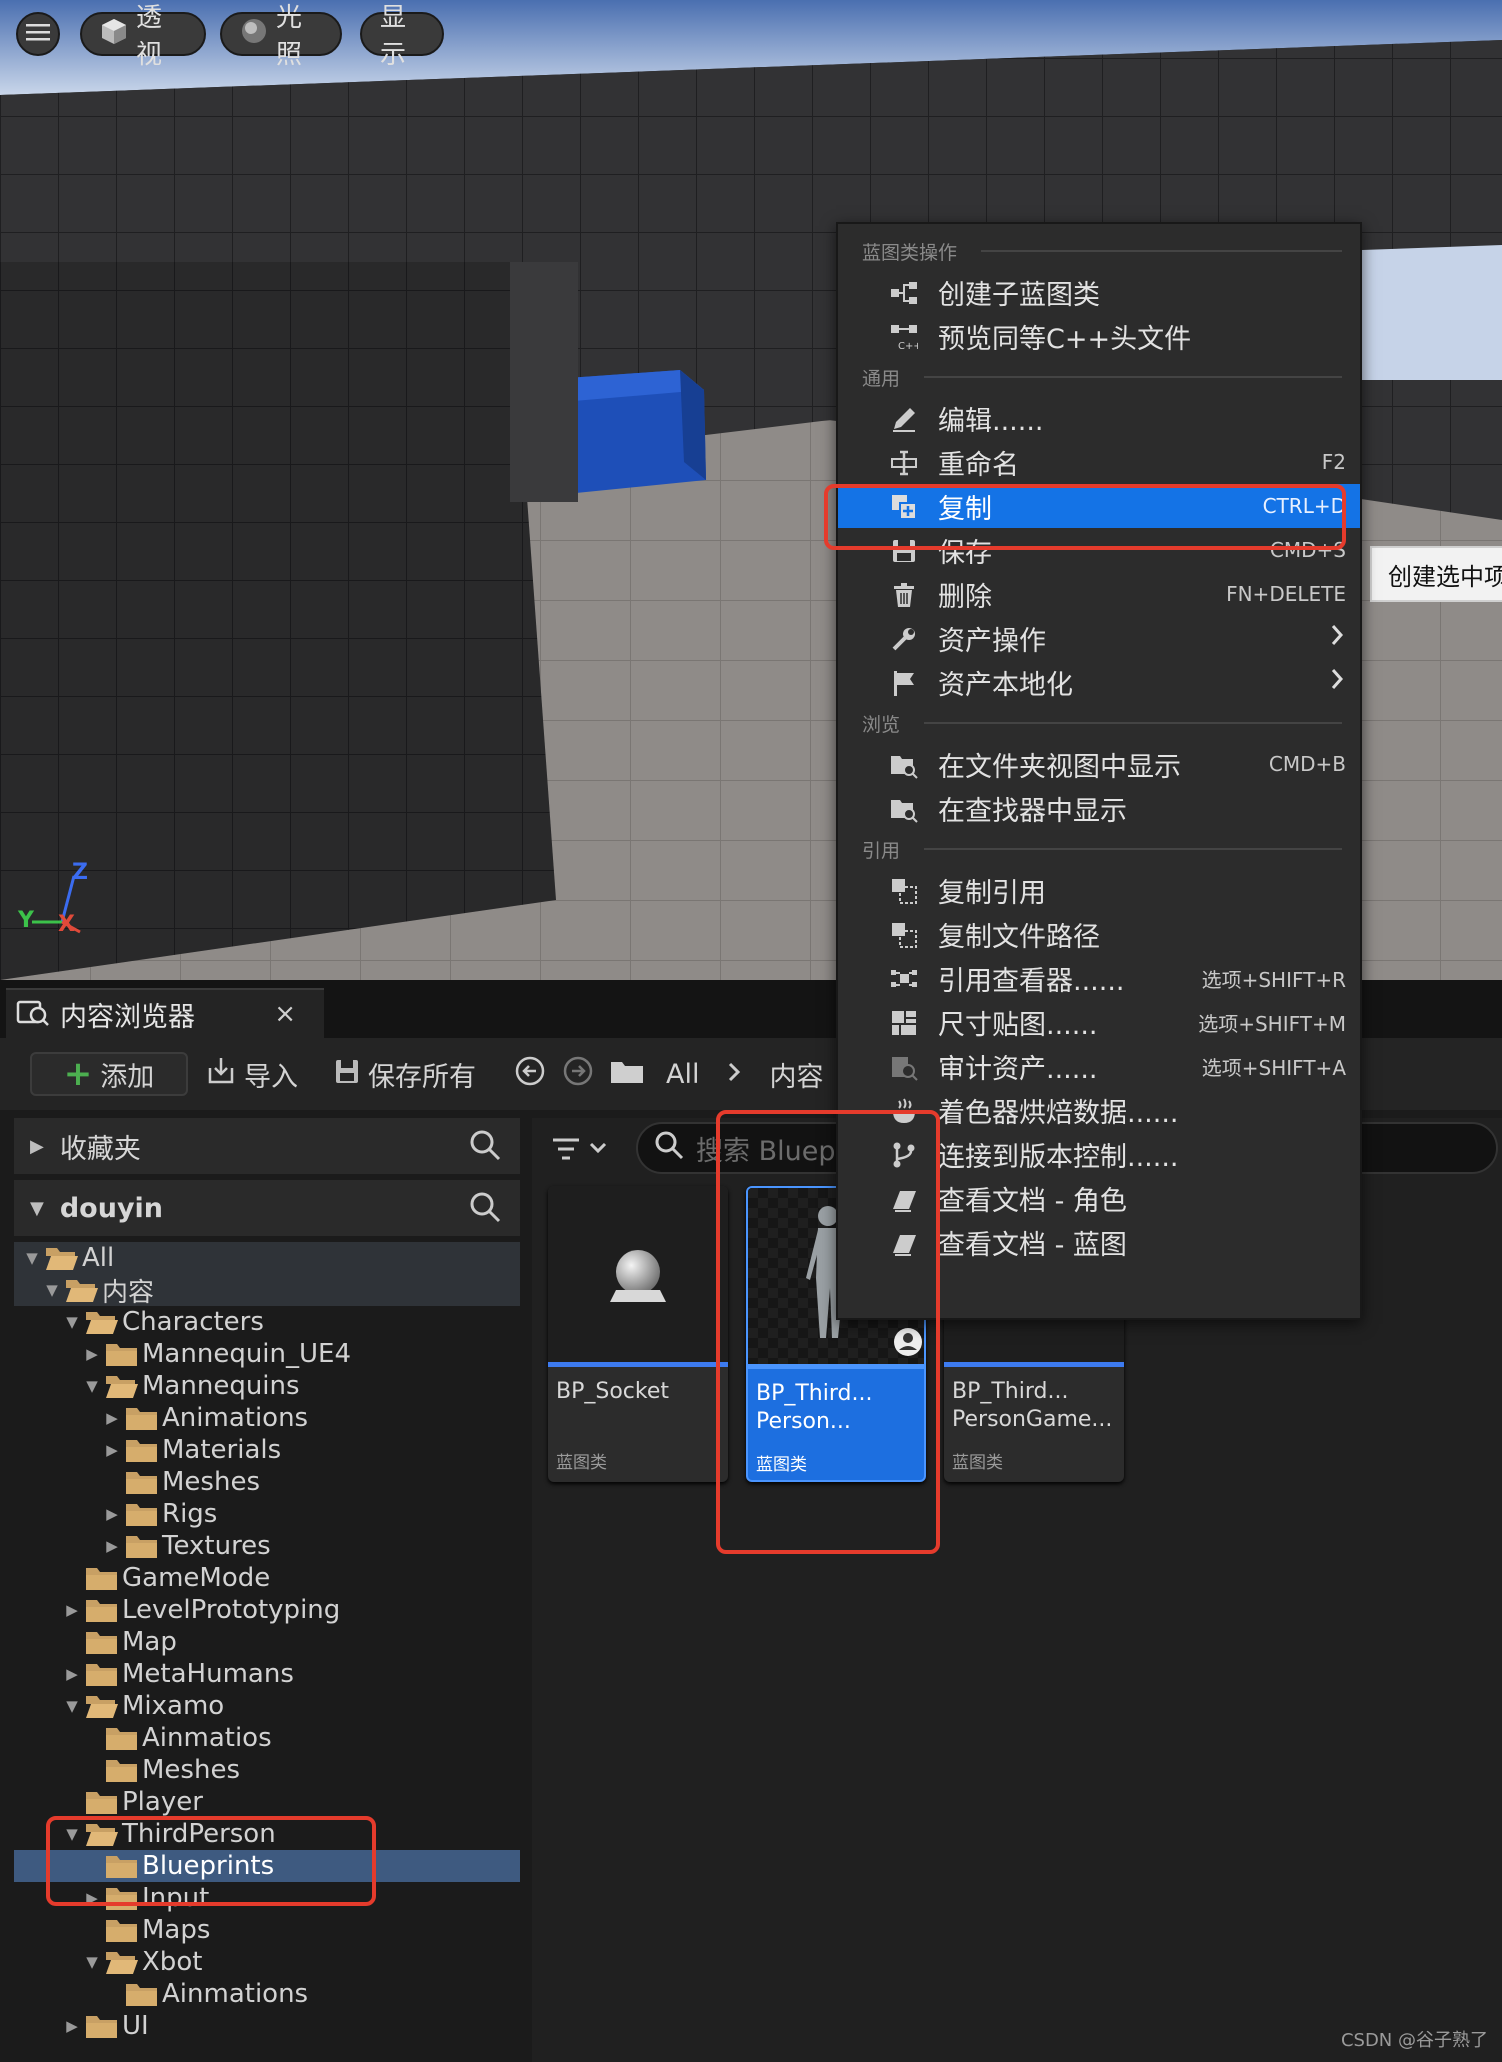 This screenshot has height=2062, width=1502. I want to click on cpp-header-icon: C++, so click(906, 337).